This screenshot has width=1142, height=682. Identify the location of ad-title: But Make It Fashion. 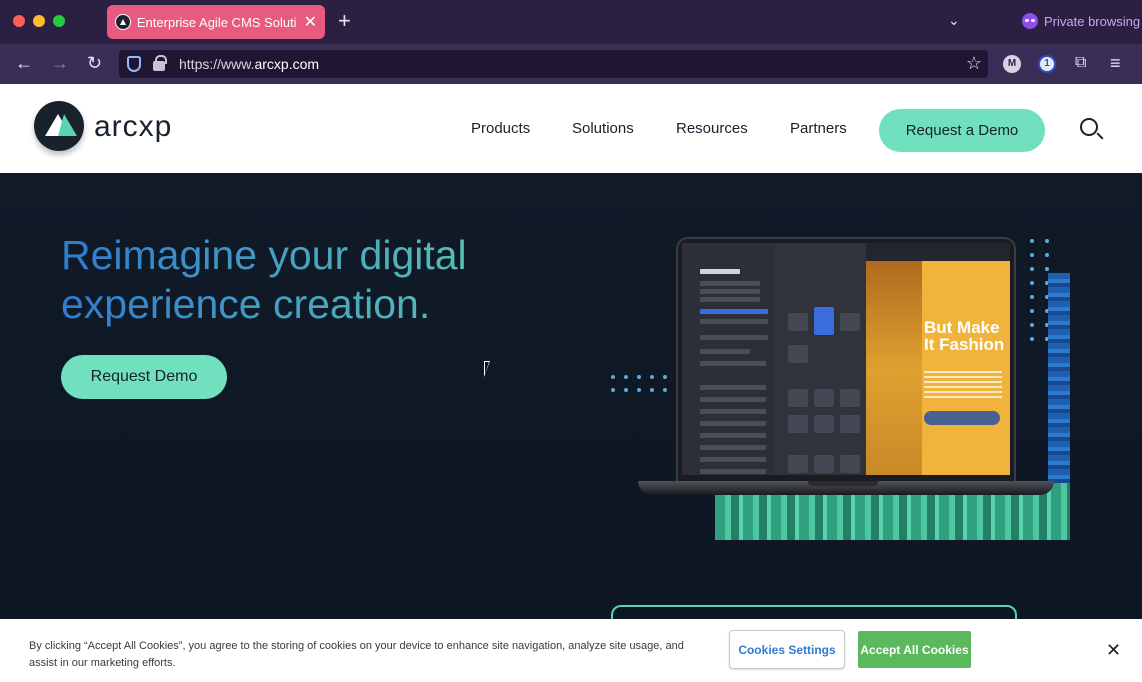
(964, 336).